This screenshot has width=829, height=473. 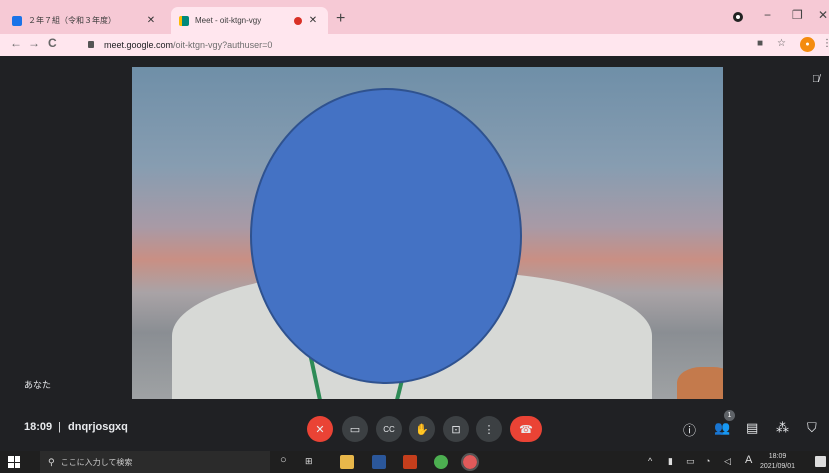 I want to click on windows-start-button, so click(x=14, y=462).